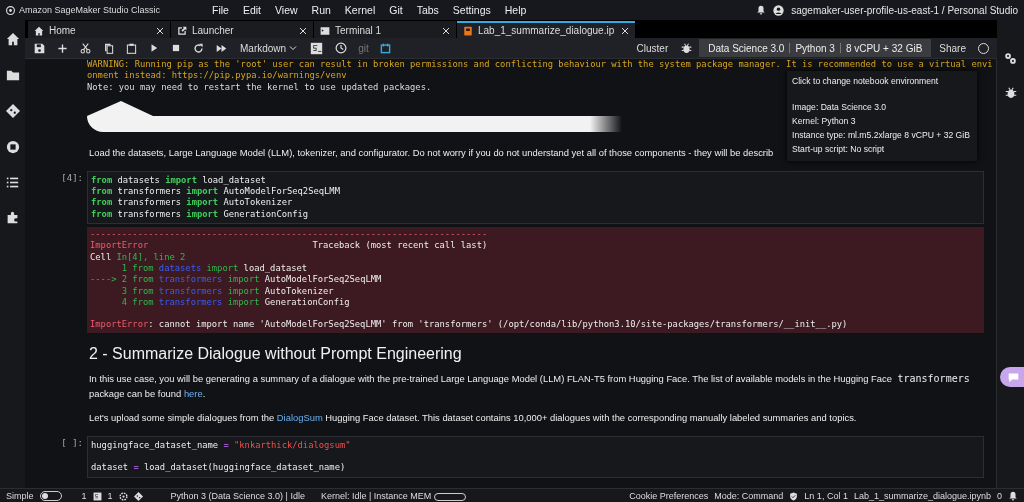 Image resolution: width=1024 pixels, height=502 pixels. What do you see at coordinates (749, 496) in the screenshot?
I see `mode-indicator: Mode: Command` at bounding box center [749, 496].